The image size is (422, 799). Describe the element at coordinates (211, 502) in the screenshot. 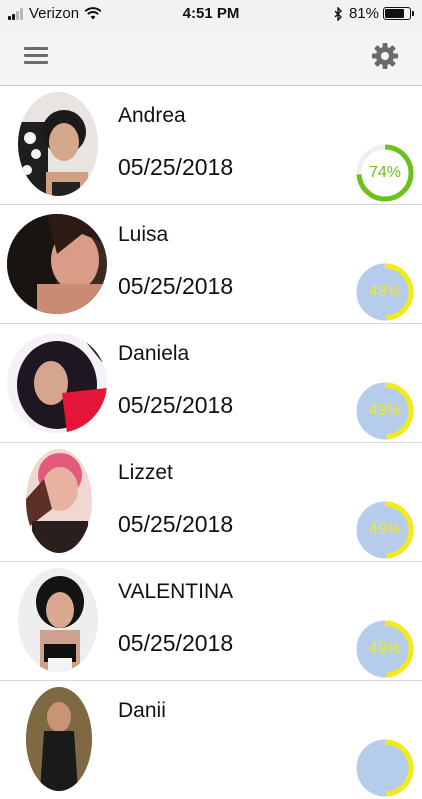

I see `profile-row: Lizzet 05/25/2018 49%` at that location.